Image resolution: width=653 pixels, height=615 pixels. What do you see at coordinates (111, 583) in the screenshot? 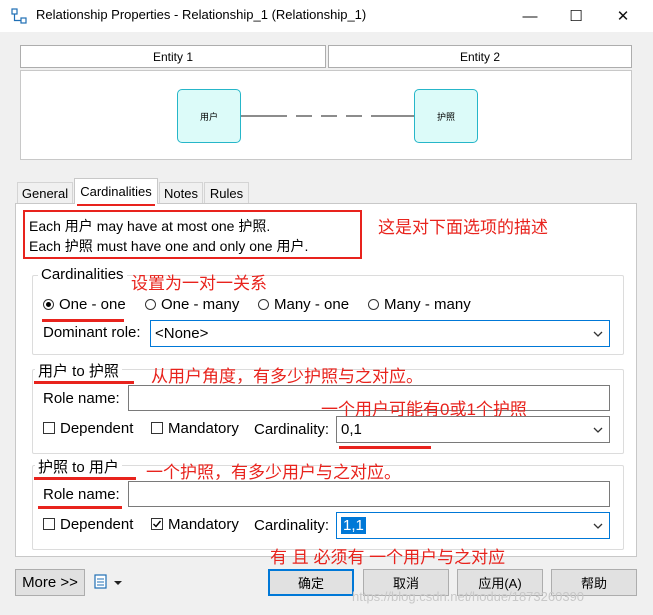
I see `tool-icon` at bounding box center [111, 583].